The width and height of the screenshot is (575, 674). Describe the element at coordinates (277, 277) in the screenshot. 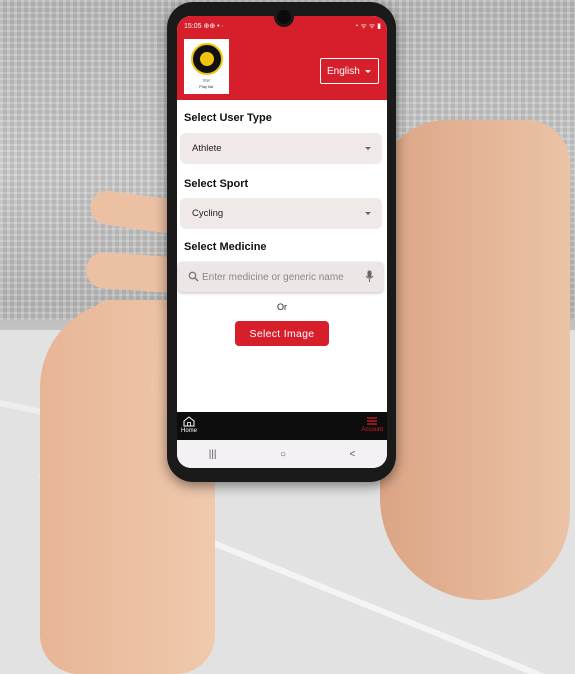

I see `medicine-search-input` at that location.